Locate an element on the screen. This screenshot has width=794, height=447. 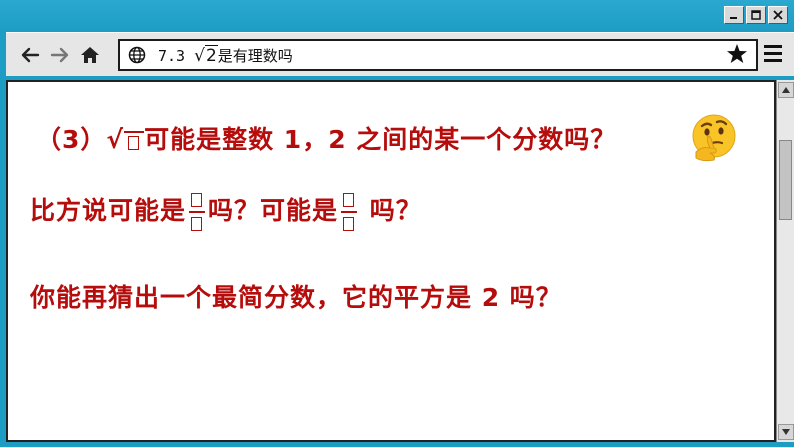
arrow-right-icon is located at coordinates (59, 55).